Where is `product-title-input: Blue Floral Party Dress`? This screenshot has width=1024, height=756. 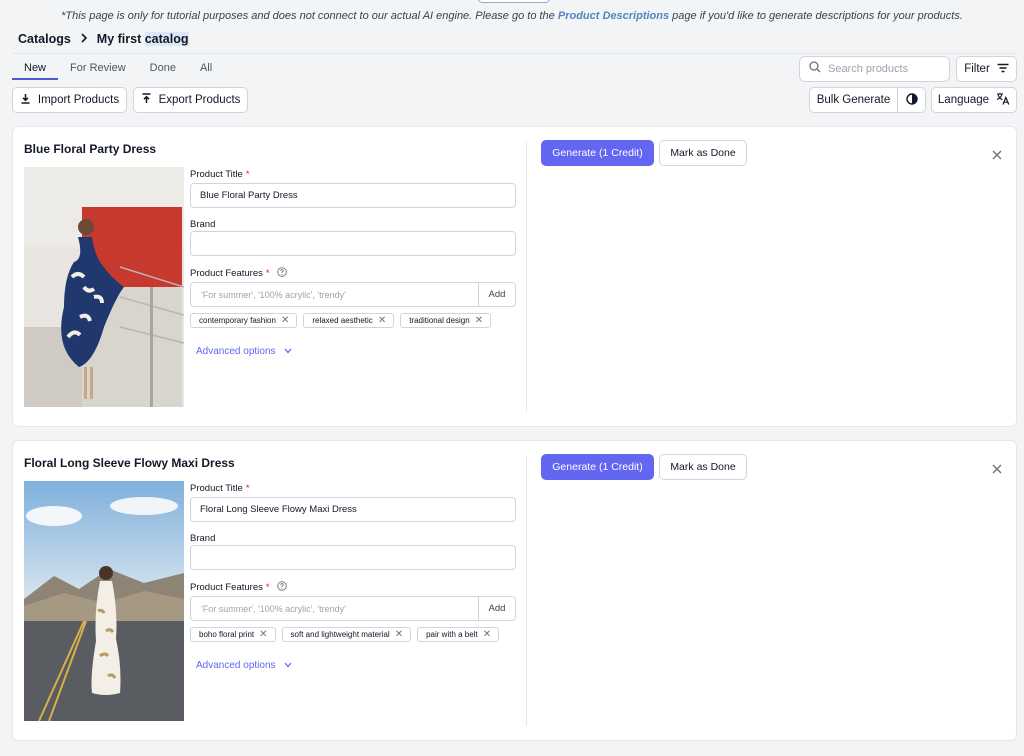 product-title-input: Blue Floral Party Dress is located at coordinates (353, 195).